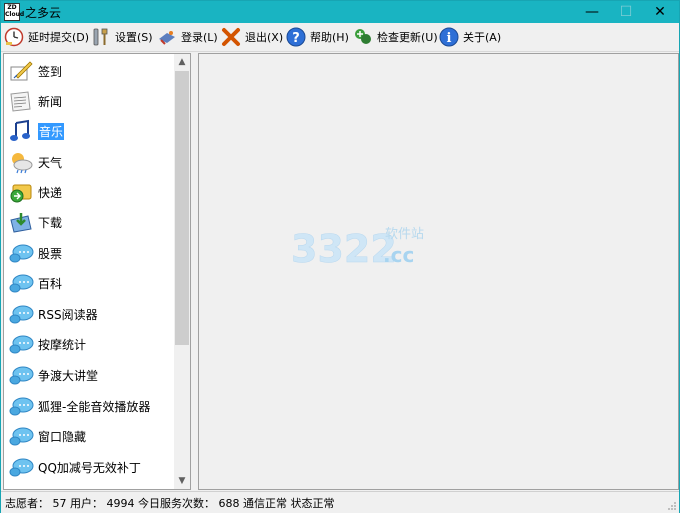 The height and width of the screenshot is (513, 680). What do you see at coordinates (398, 255) in the screenshot?
I see `watermark-tld: .cc` at bounding box center [398, 255].